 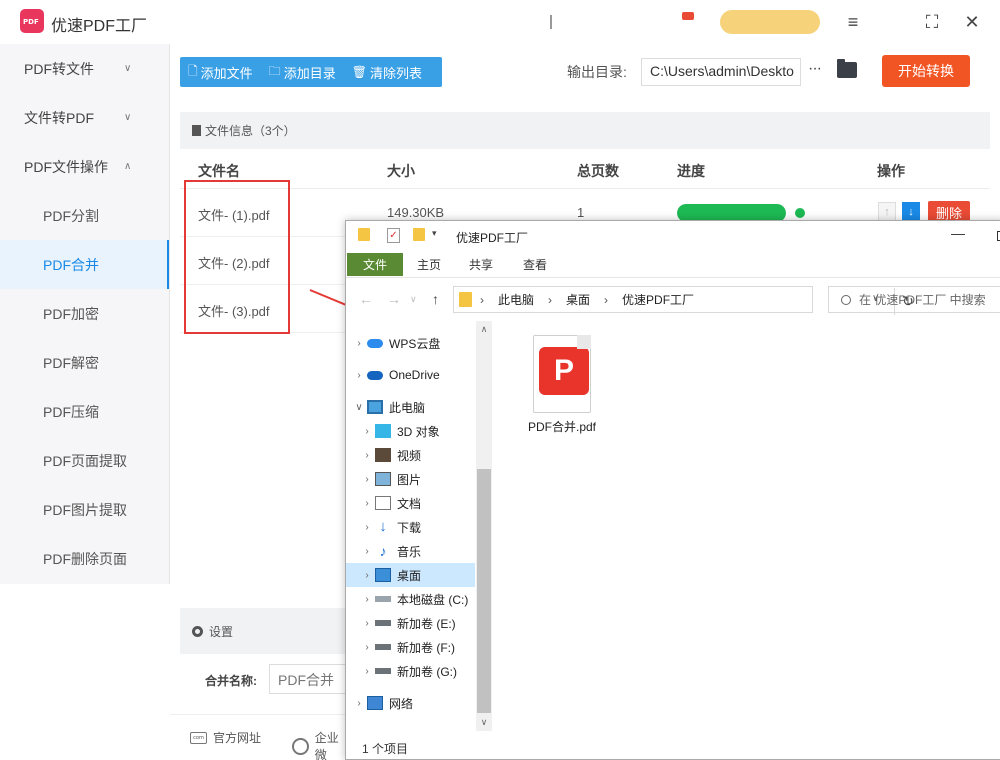 I want to click on move-down-button: ↓, so click(x=911, y=212).